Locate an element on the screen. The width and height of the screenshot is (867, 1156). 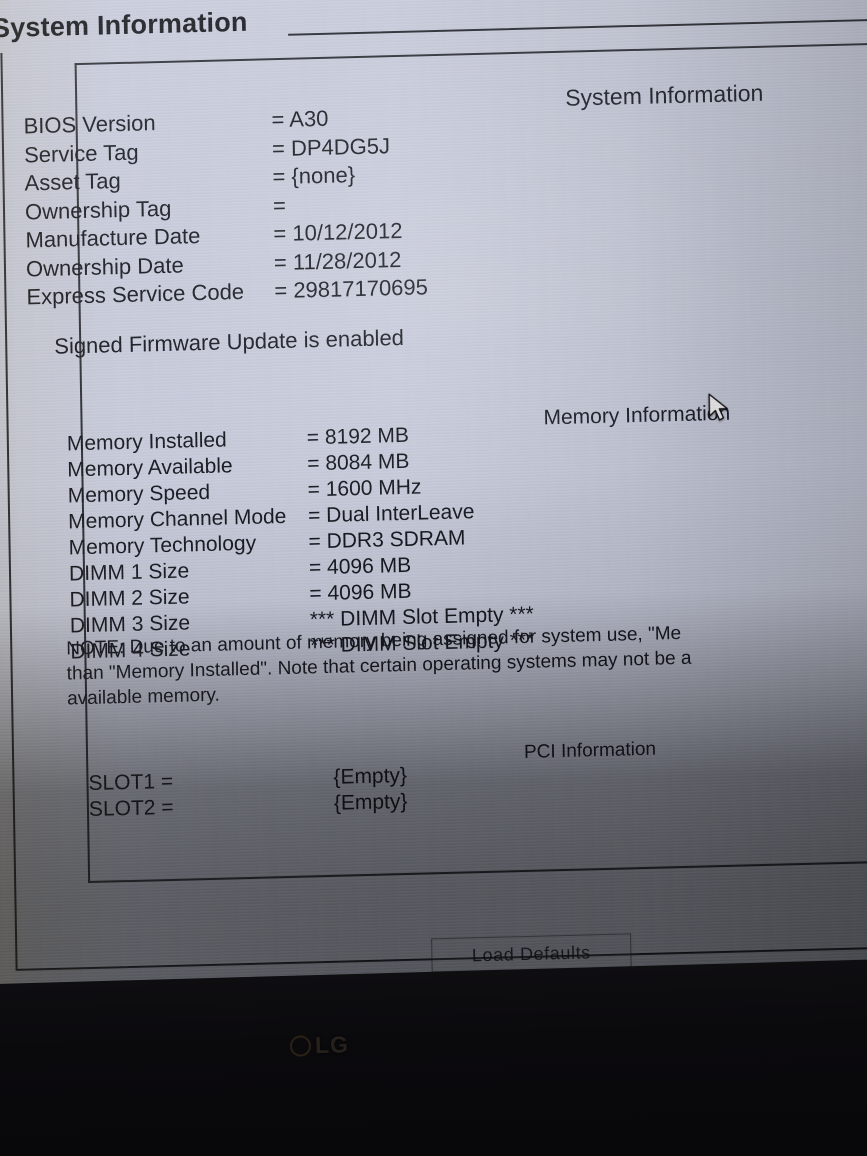
pci-information-rows: SLOT1 = {Empty} SLOT2 = {Empty} is located at coordinates (247, 793).